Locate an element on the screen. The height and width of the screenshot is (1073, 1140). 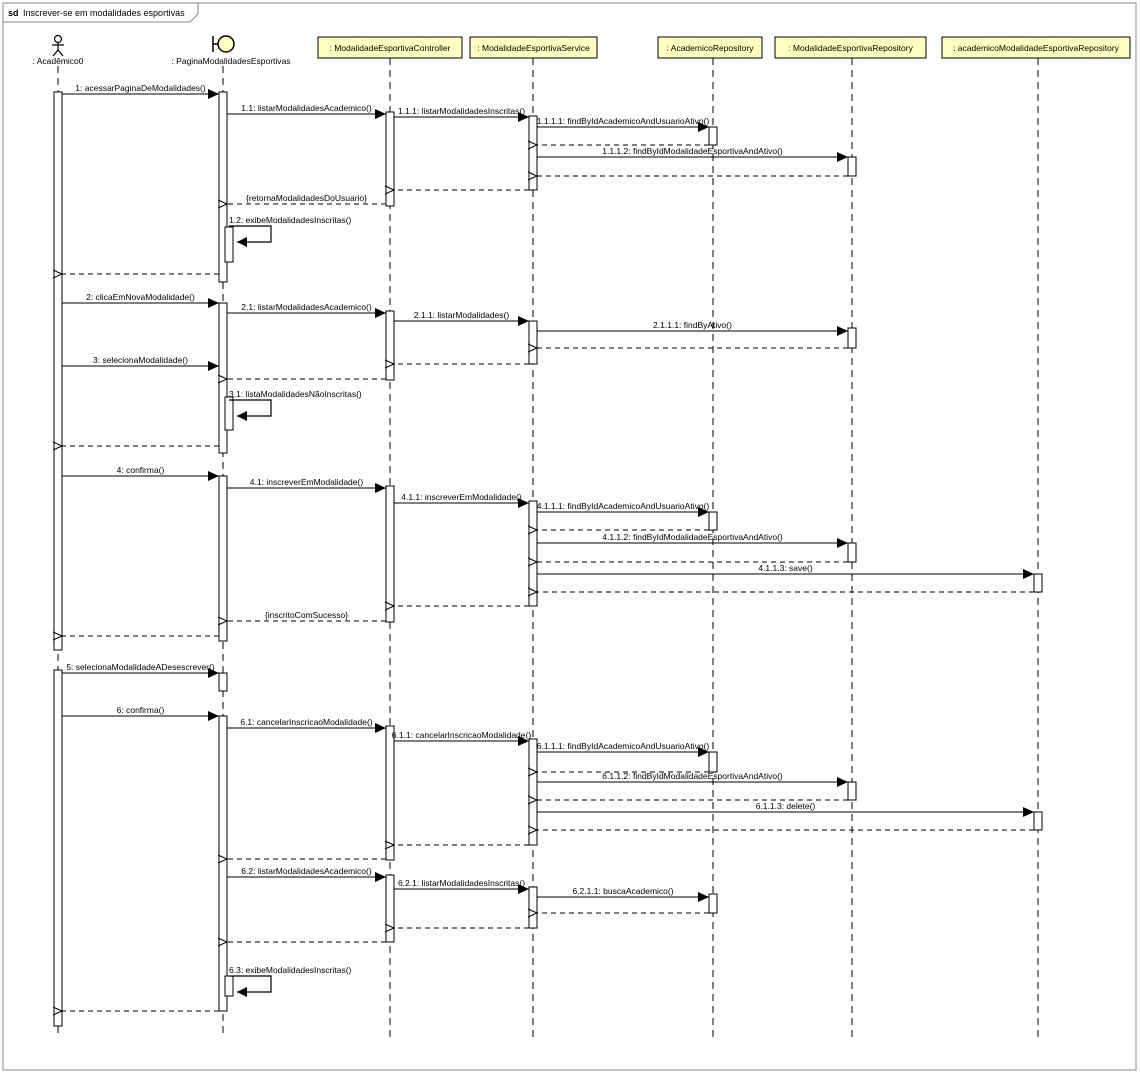
message-24: 4.1.1: inscreverEmModalidade() is located at coordinates (461, 500).